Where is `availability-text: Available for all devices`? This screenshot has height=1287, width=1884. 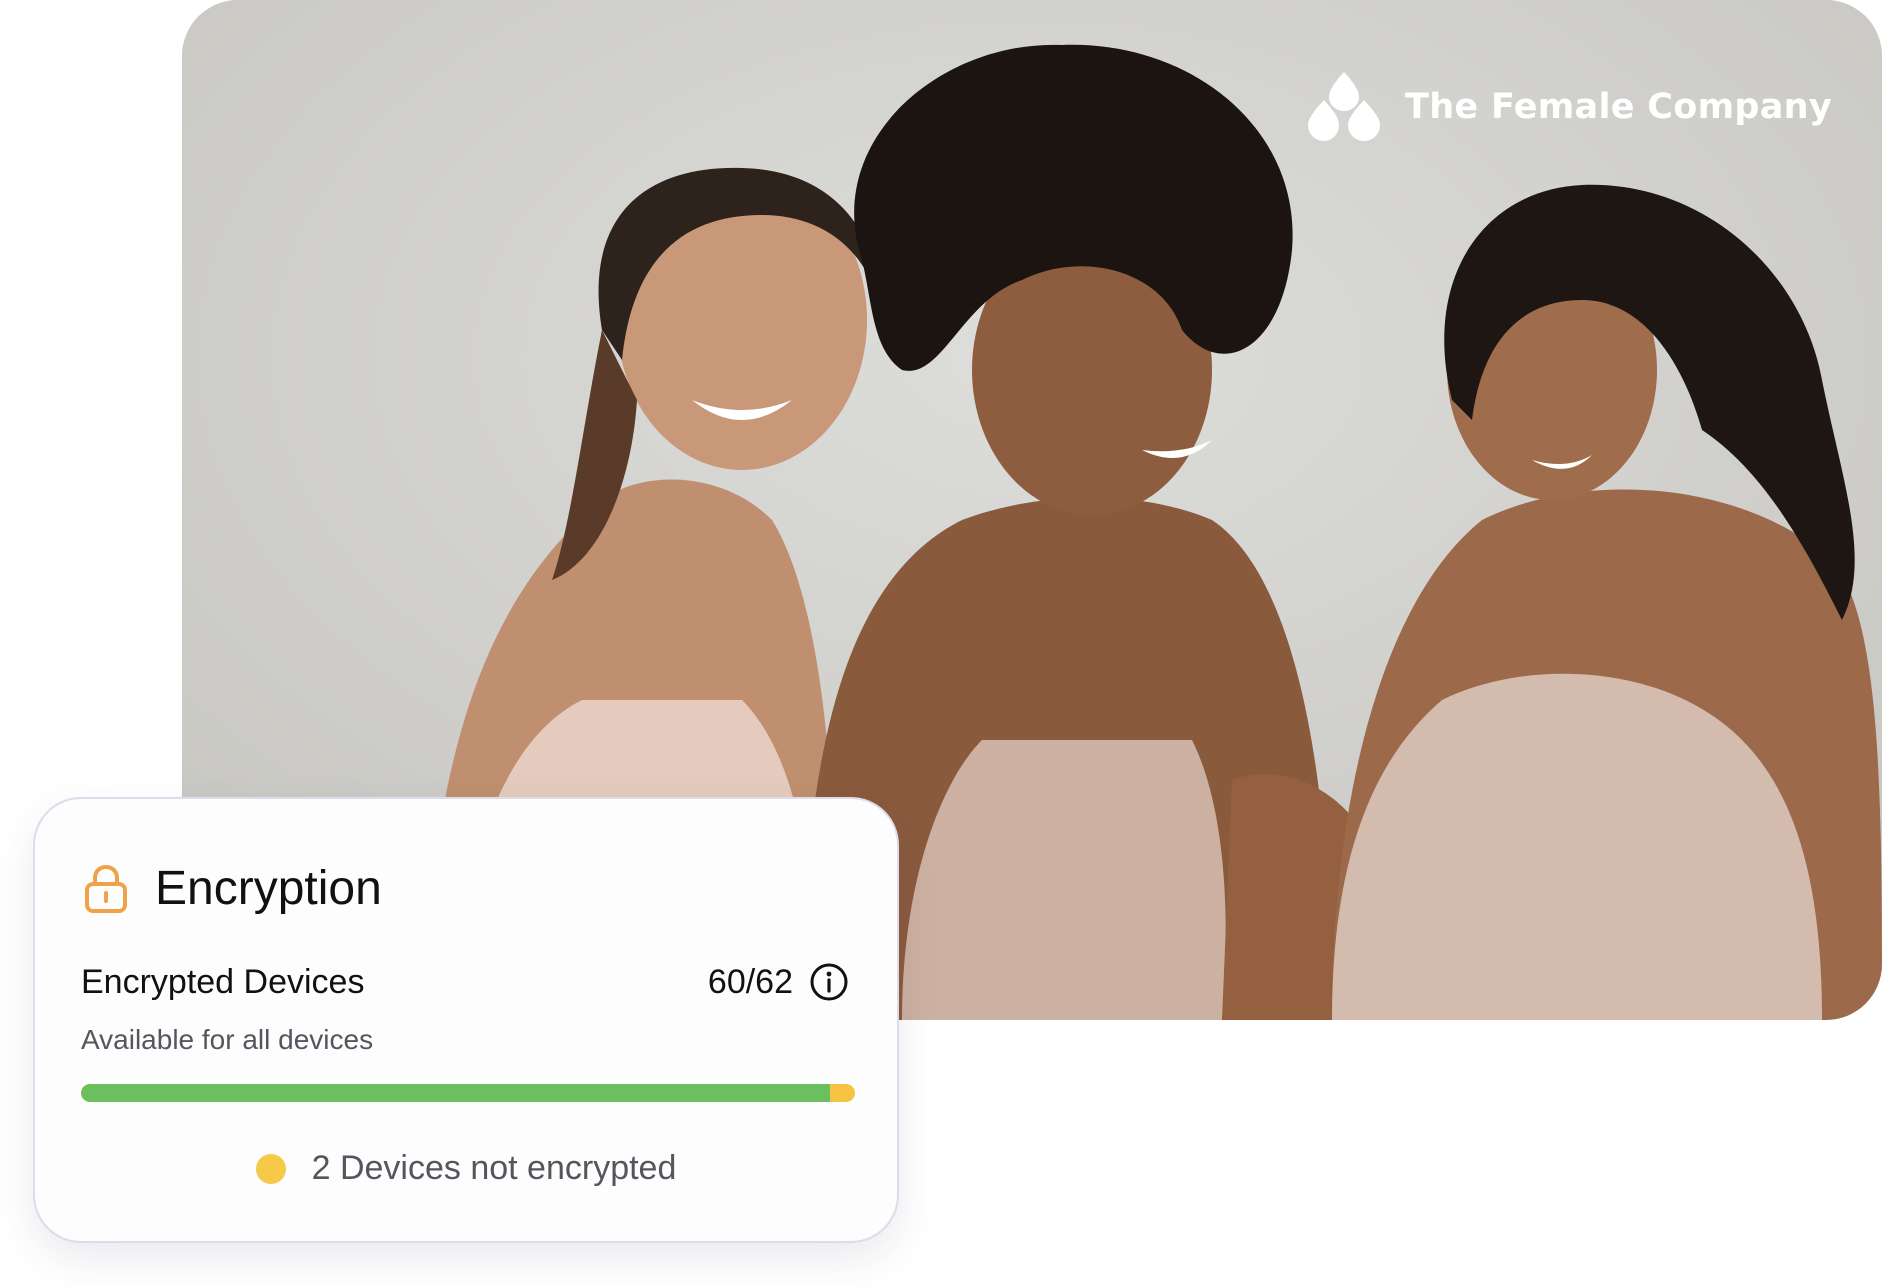
availability-text: Available for all devices is located at coordinates (227, 1039).